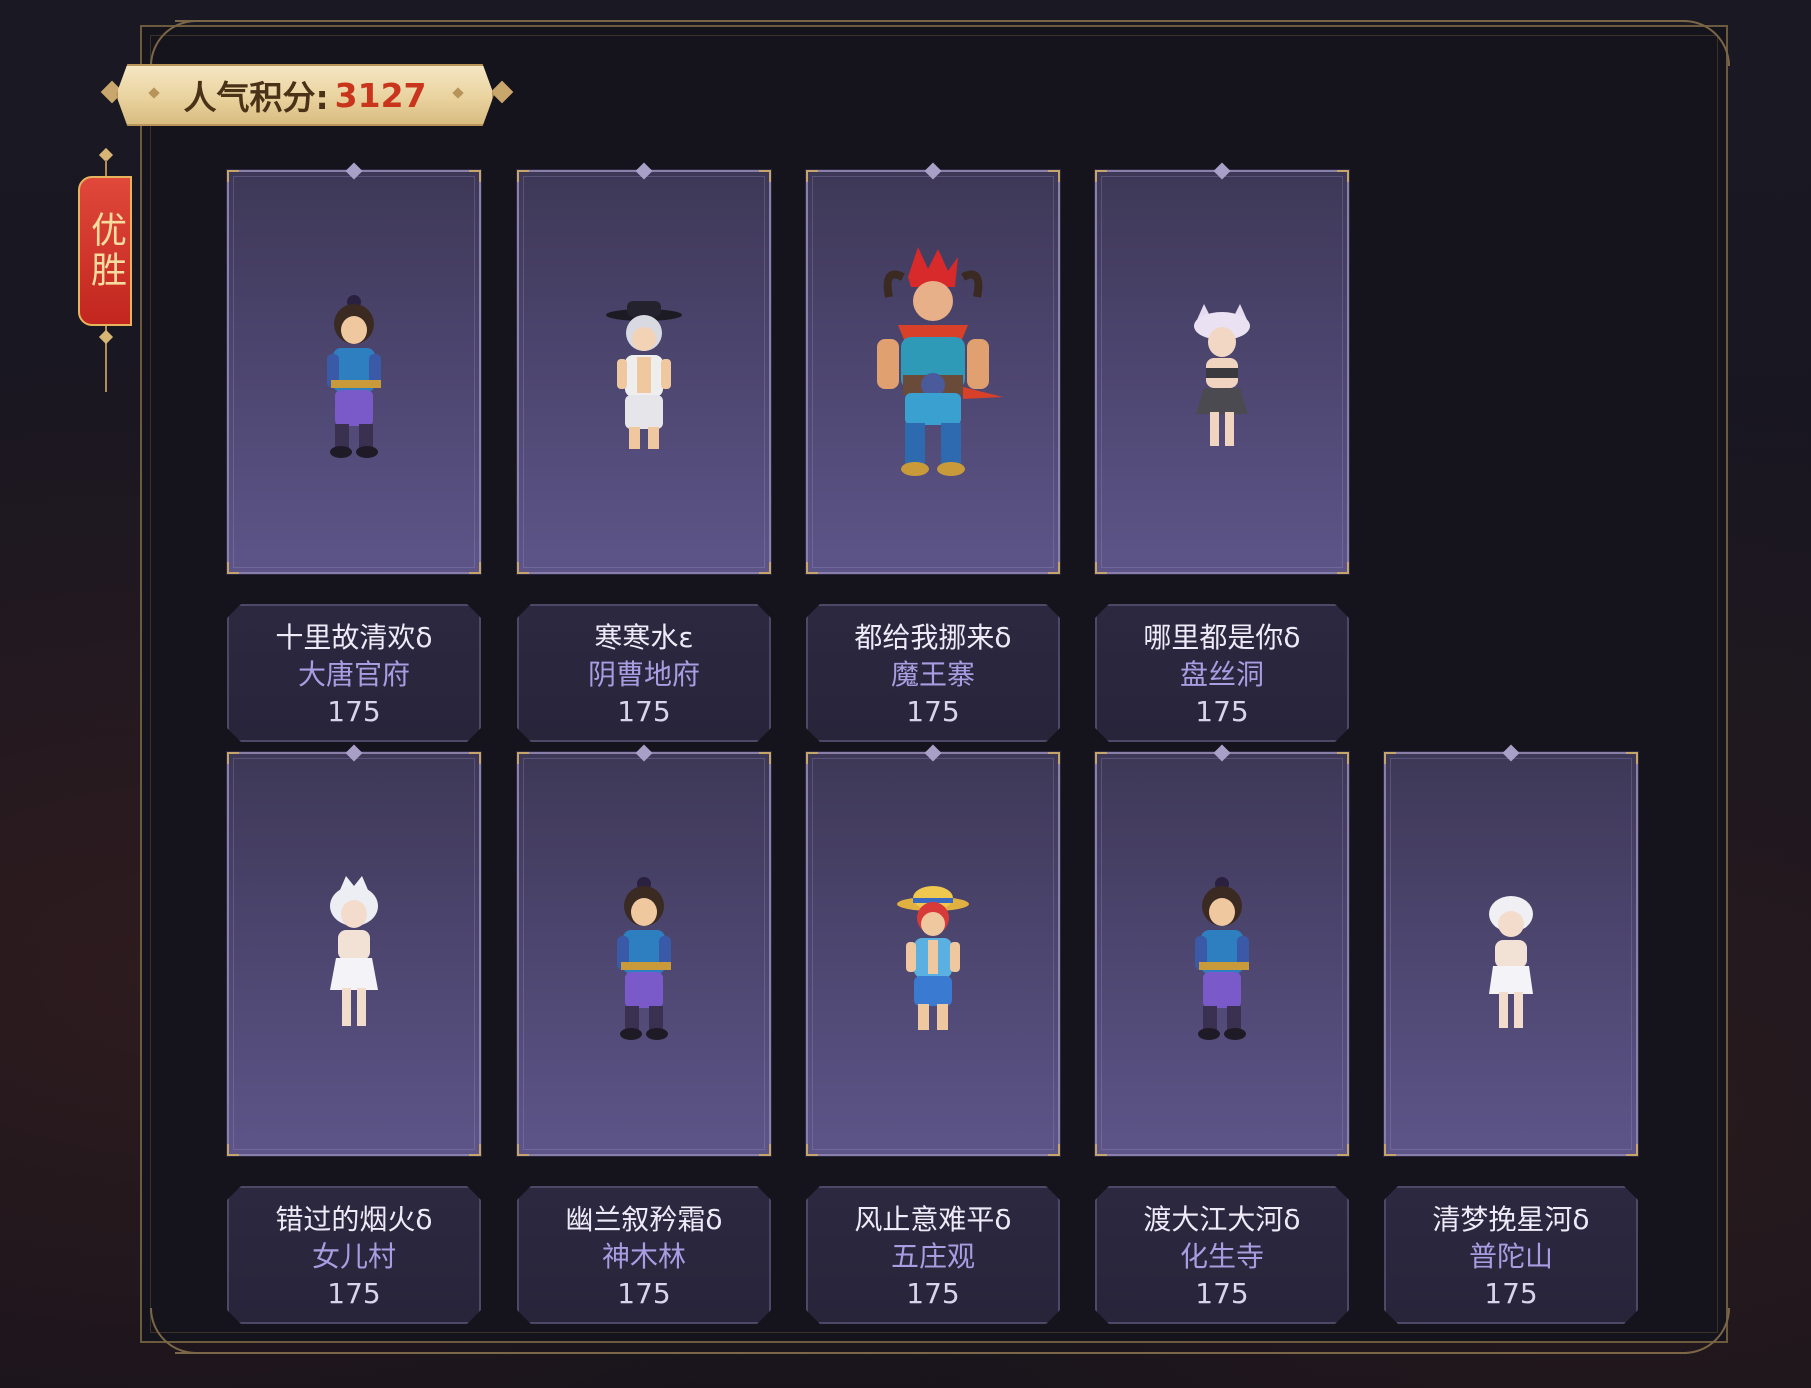 The width and height of the screenshot is (1811, 1388). I want to click on player-info: 都给我挪来δ 魔王寨 175, so click(933, 673).